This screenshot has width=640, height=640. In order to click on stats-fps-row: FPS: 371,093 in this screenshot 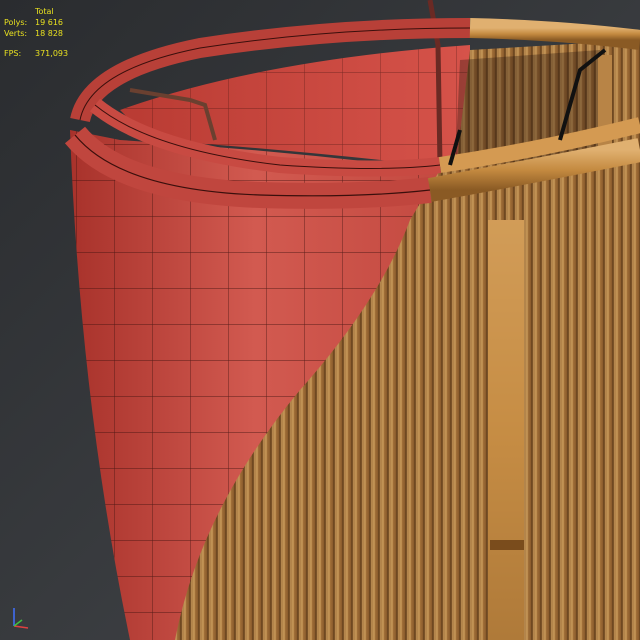, I will do `click(36, 53)`.